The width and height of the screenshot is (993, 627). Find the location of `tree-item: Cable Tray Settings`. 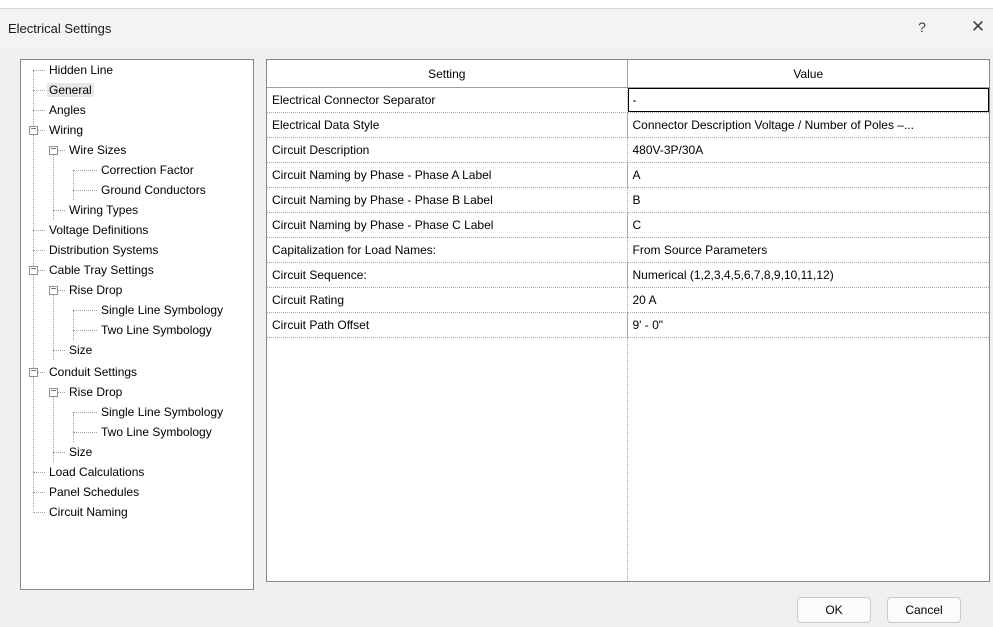

tree-item: Cable Tray Settings is located at coordinates (101, 270).